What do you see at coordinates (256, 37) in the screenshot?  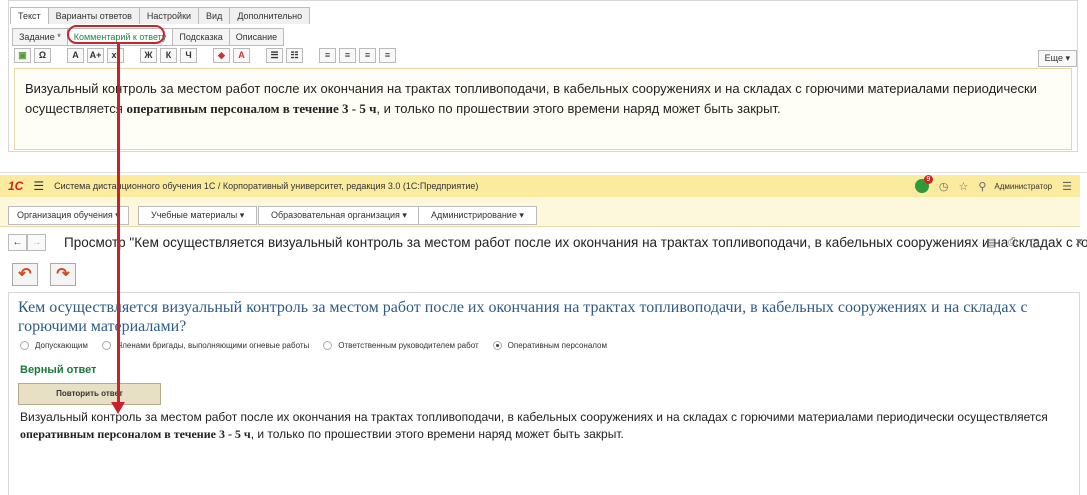 I see `subtab-description: Описание` at bounding box center [256, 37].